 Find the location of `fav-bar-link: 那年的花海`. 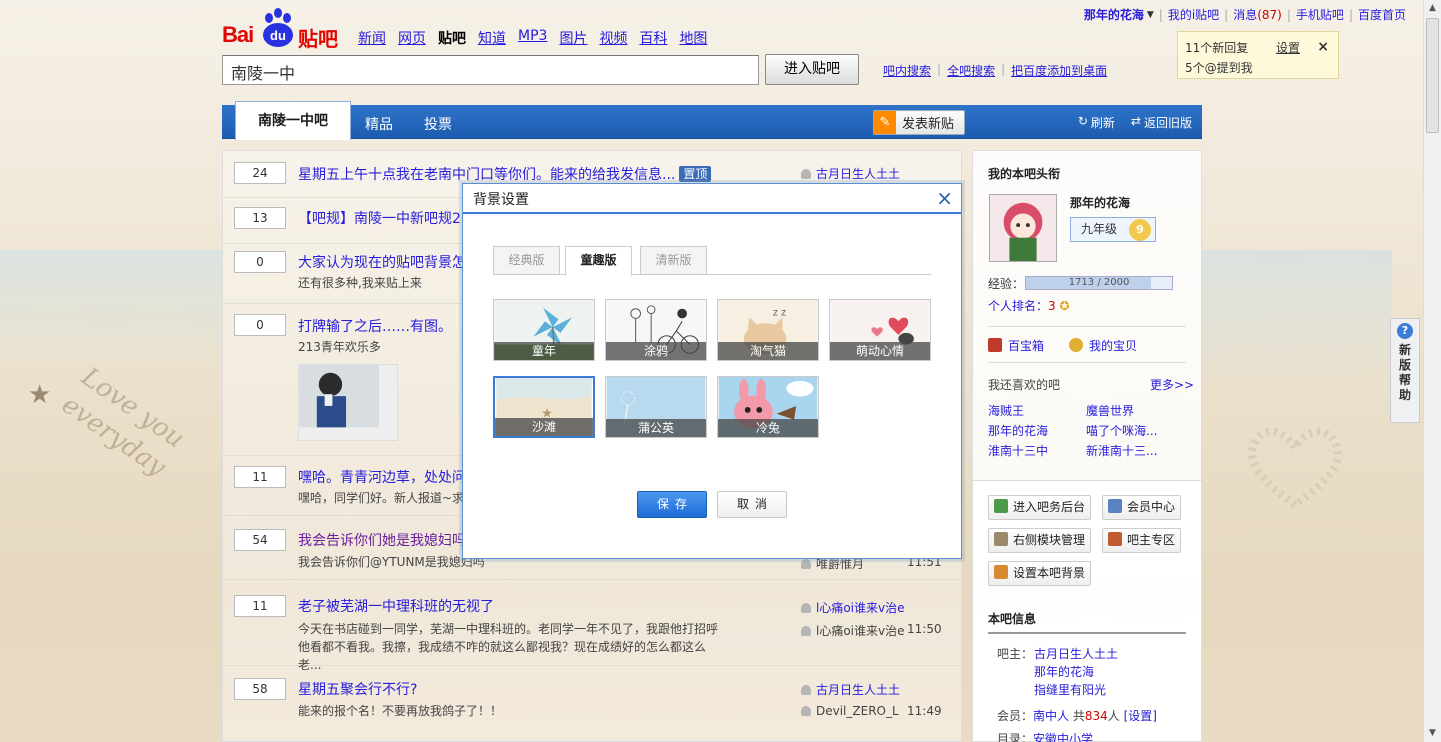

fav-bar-link: 那年的花海 is located at coordinates (1018, 430).